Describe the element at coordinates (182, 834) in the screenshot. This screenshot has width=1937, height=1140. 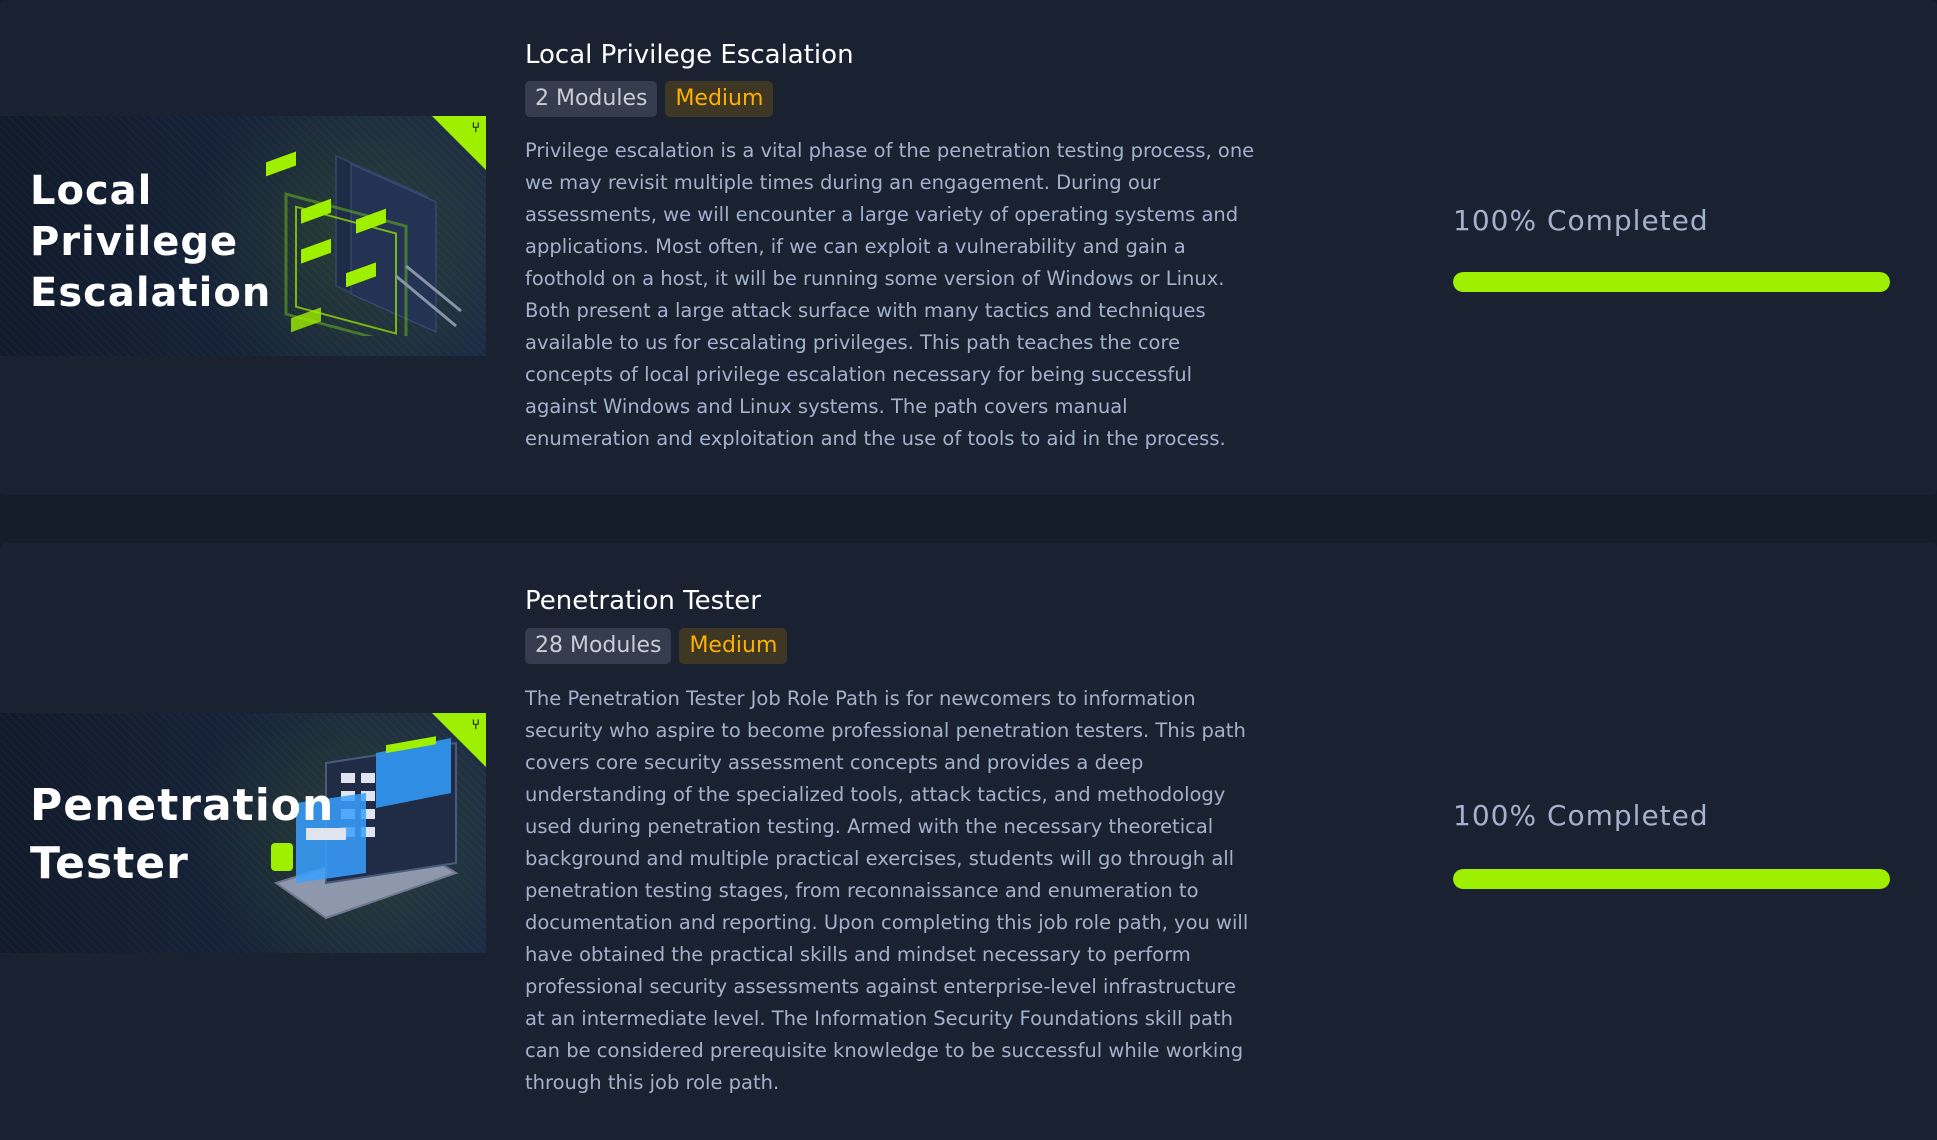
I see `thumbnail-title: Penetration Tester` at that location.